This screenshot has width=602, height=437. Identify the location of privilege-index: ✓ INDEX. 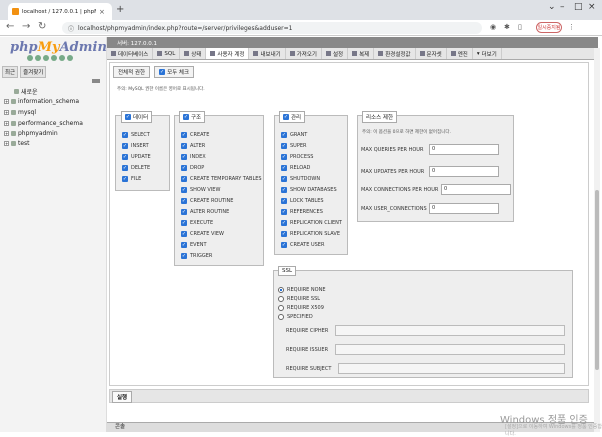
(193, 157).